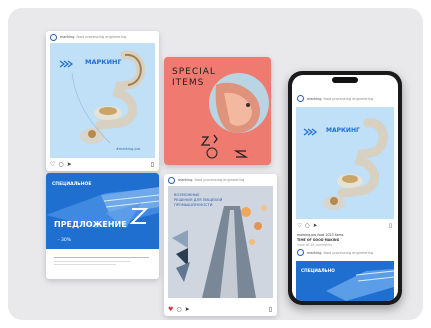  Describe the element at coordinates (348, 252) in the screenshot. I see `phone-next-tagline: food processing engineering` at that location.